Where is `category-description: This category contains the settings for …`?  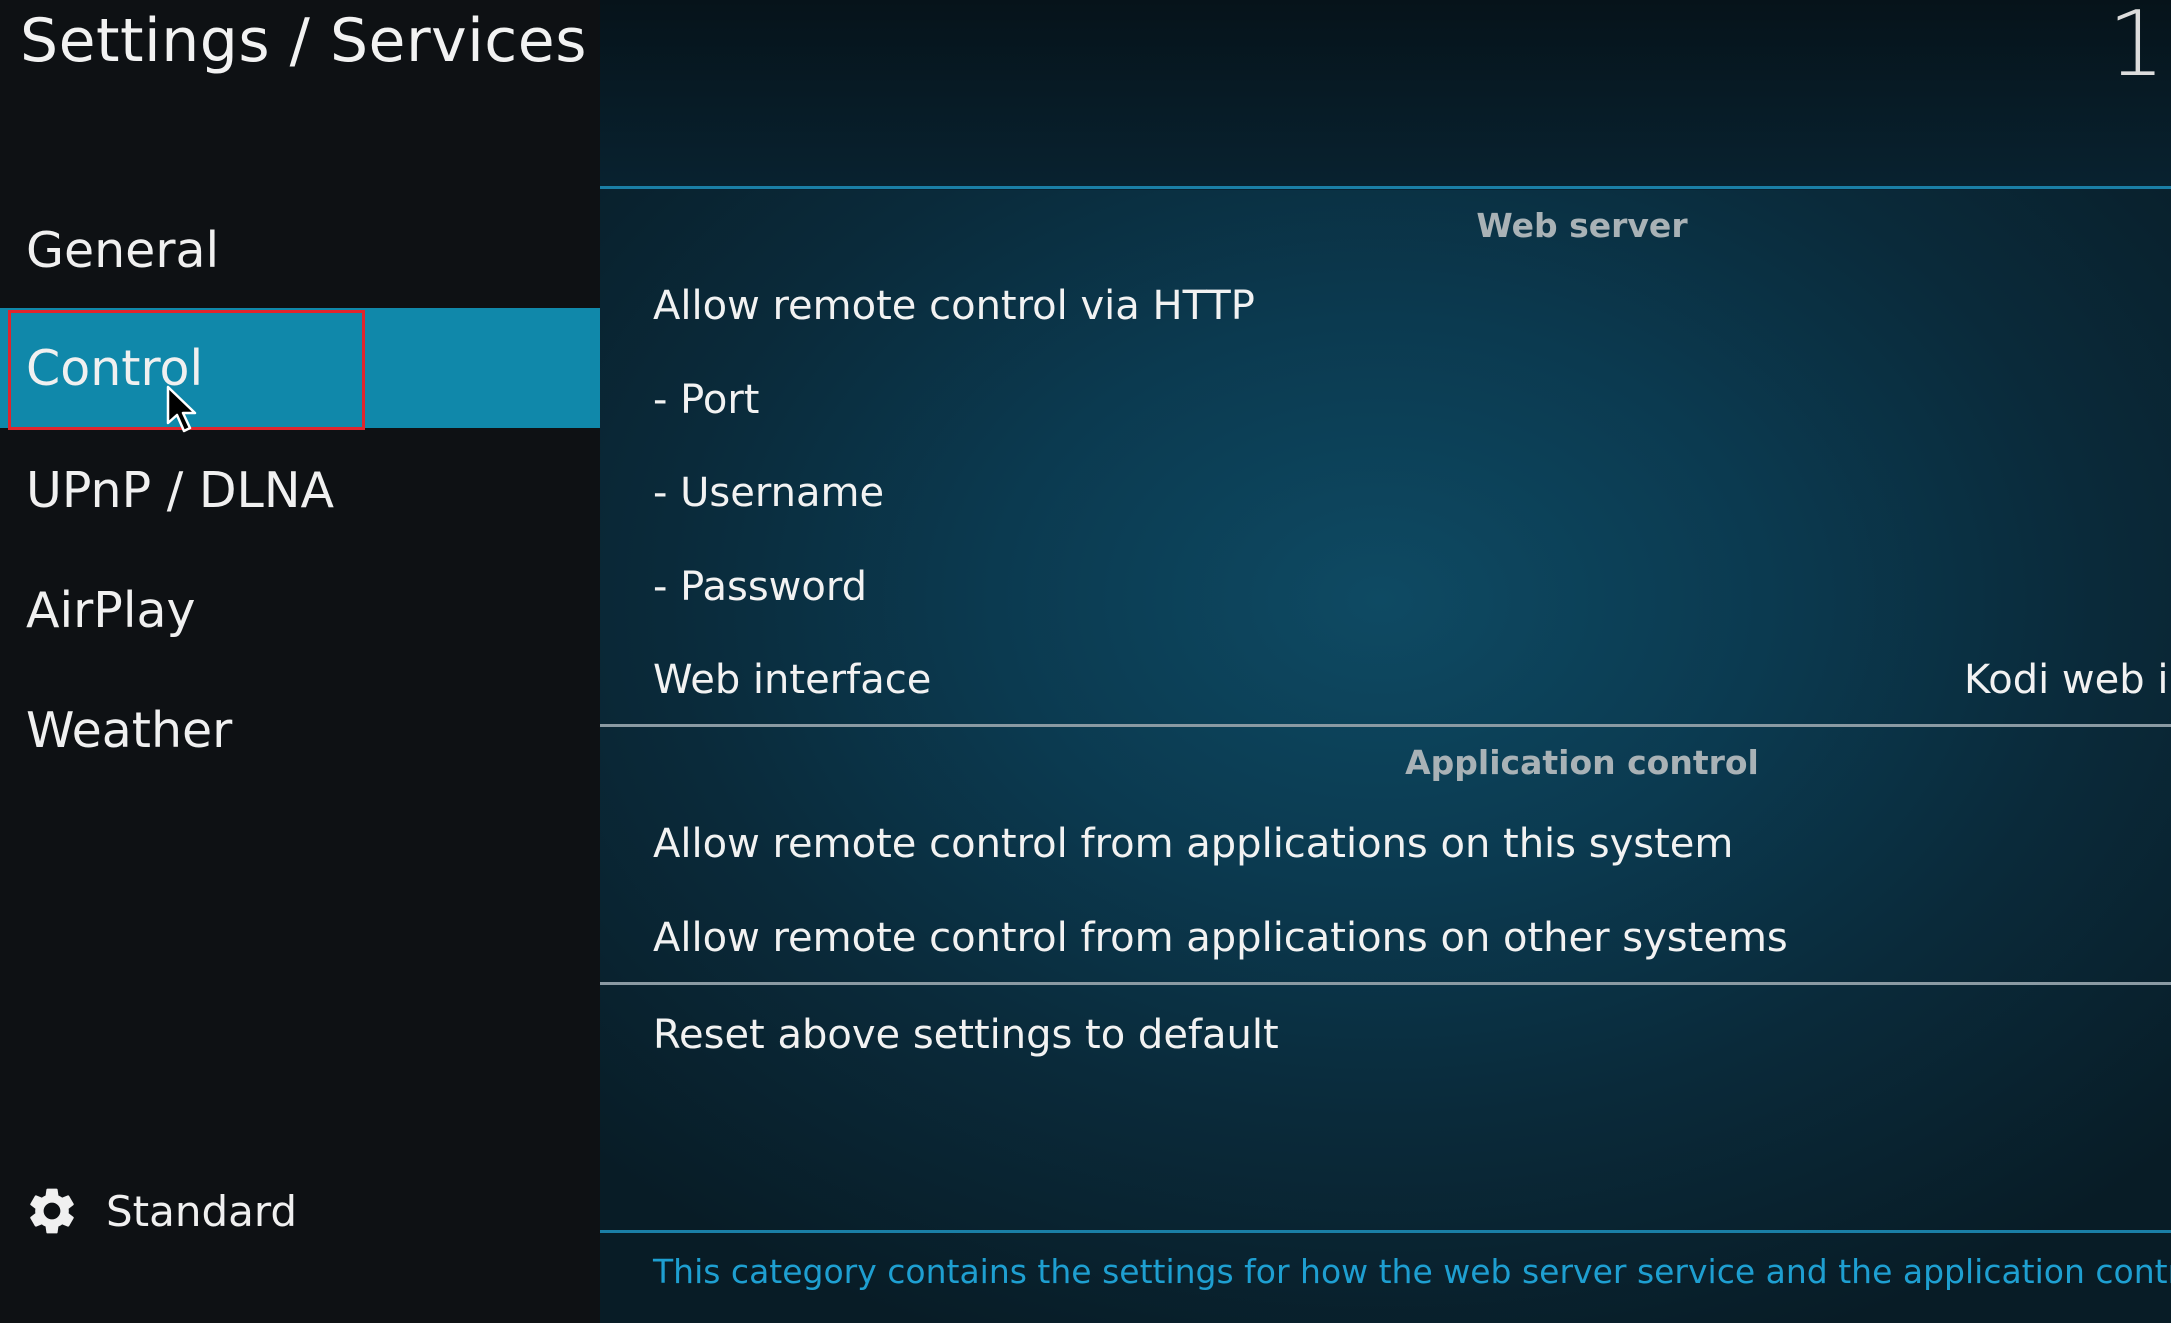 category-description: This category contains the settings for … is located at coordinates (1412, 1271).